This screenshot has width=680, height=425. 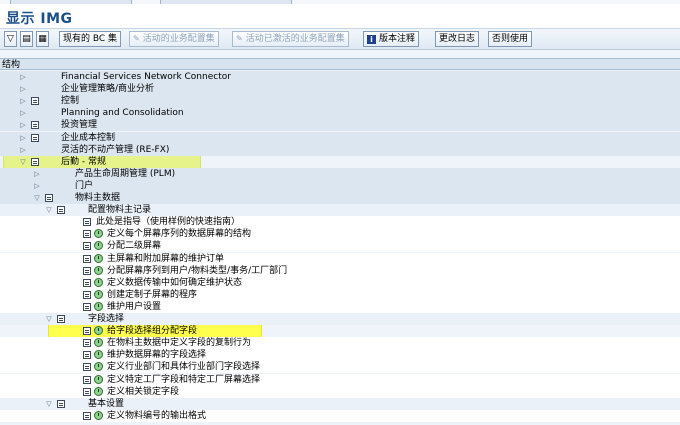 What do you see at coordinates (79, 125) in the screenshot?
I see `tree-node-label: 投资管理` at bounding box center [79, 125].